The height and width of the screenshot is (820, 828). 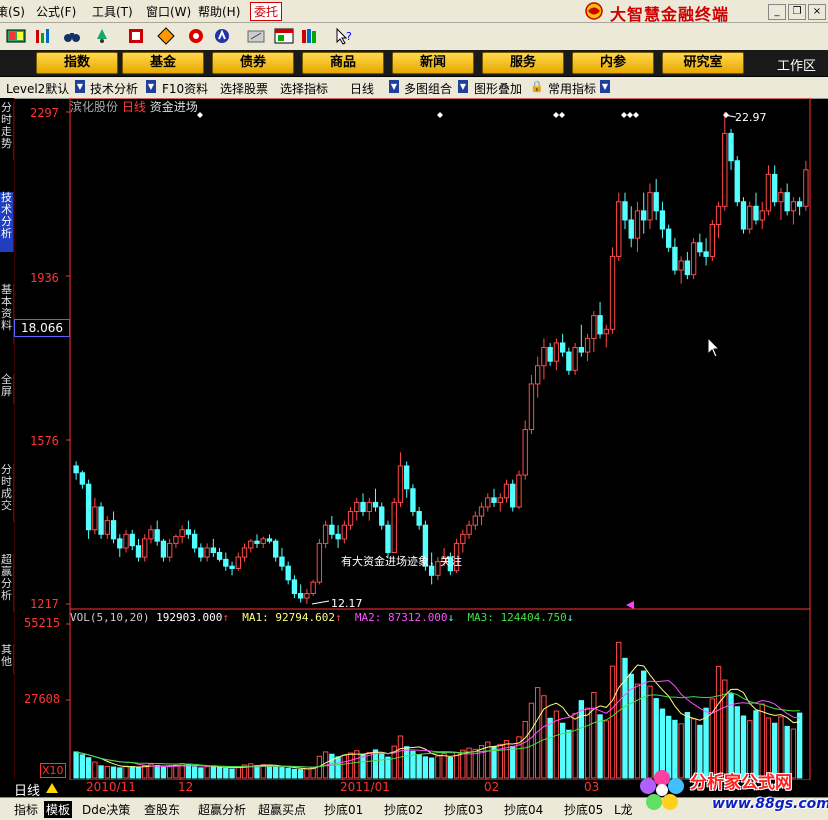 What do you see at coordinates (537, 86) in the screenshot?
I see `lock-icon: 🔒` at bounding box center [537, 86].